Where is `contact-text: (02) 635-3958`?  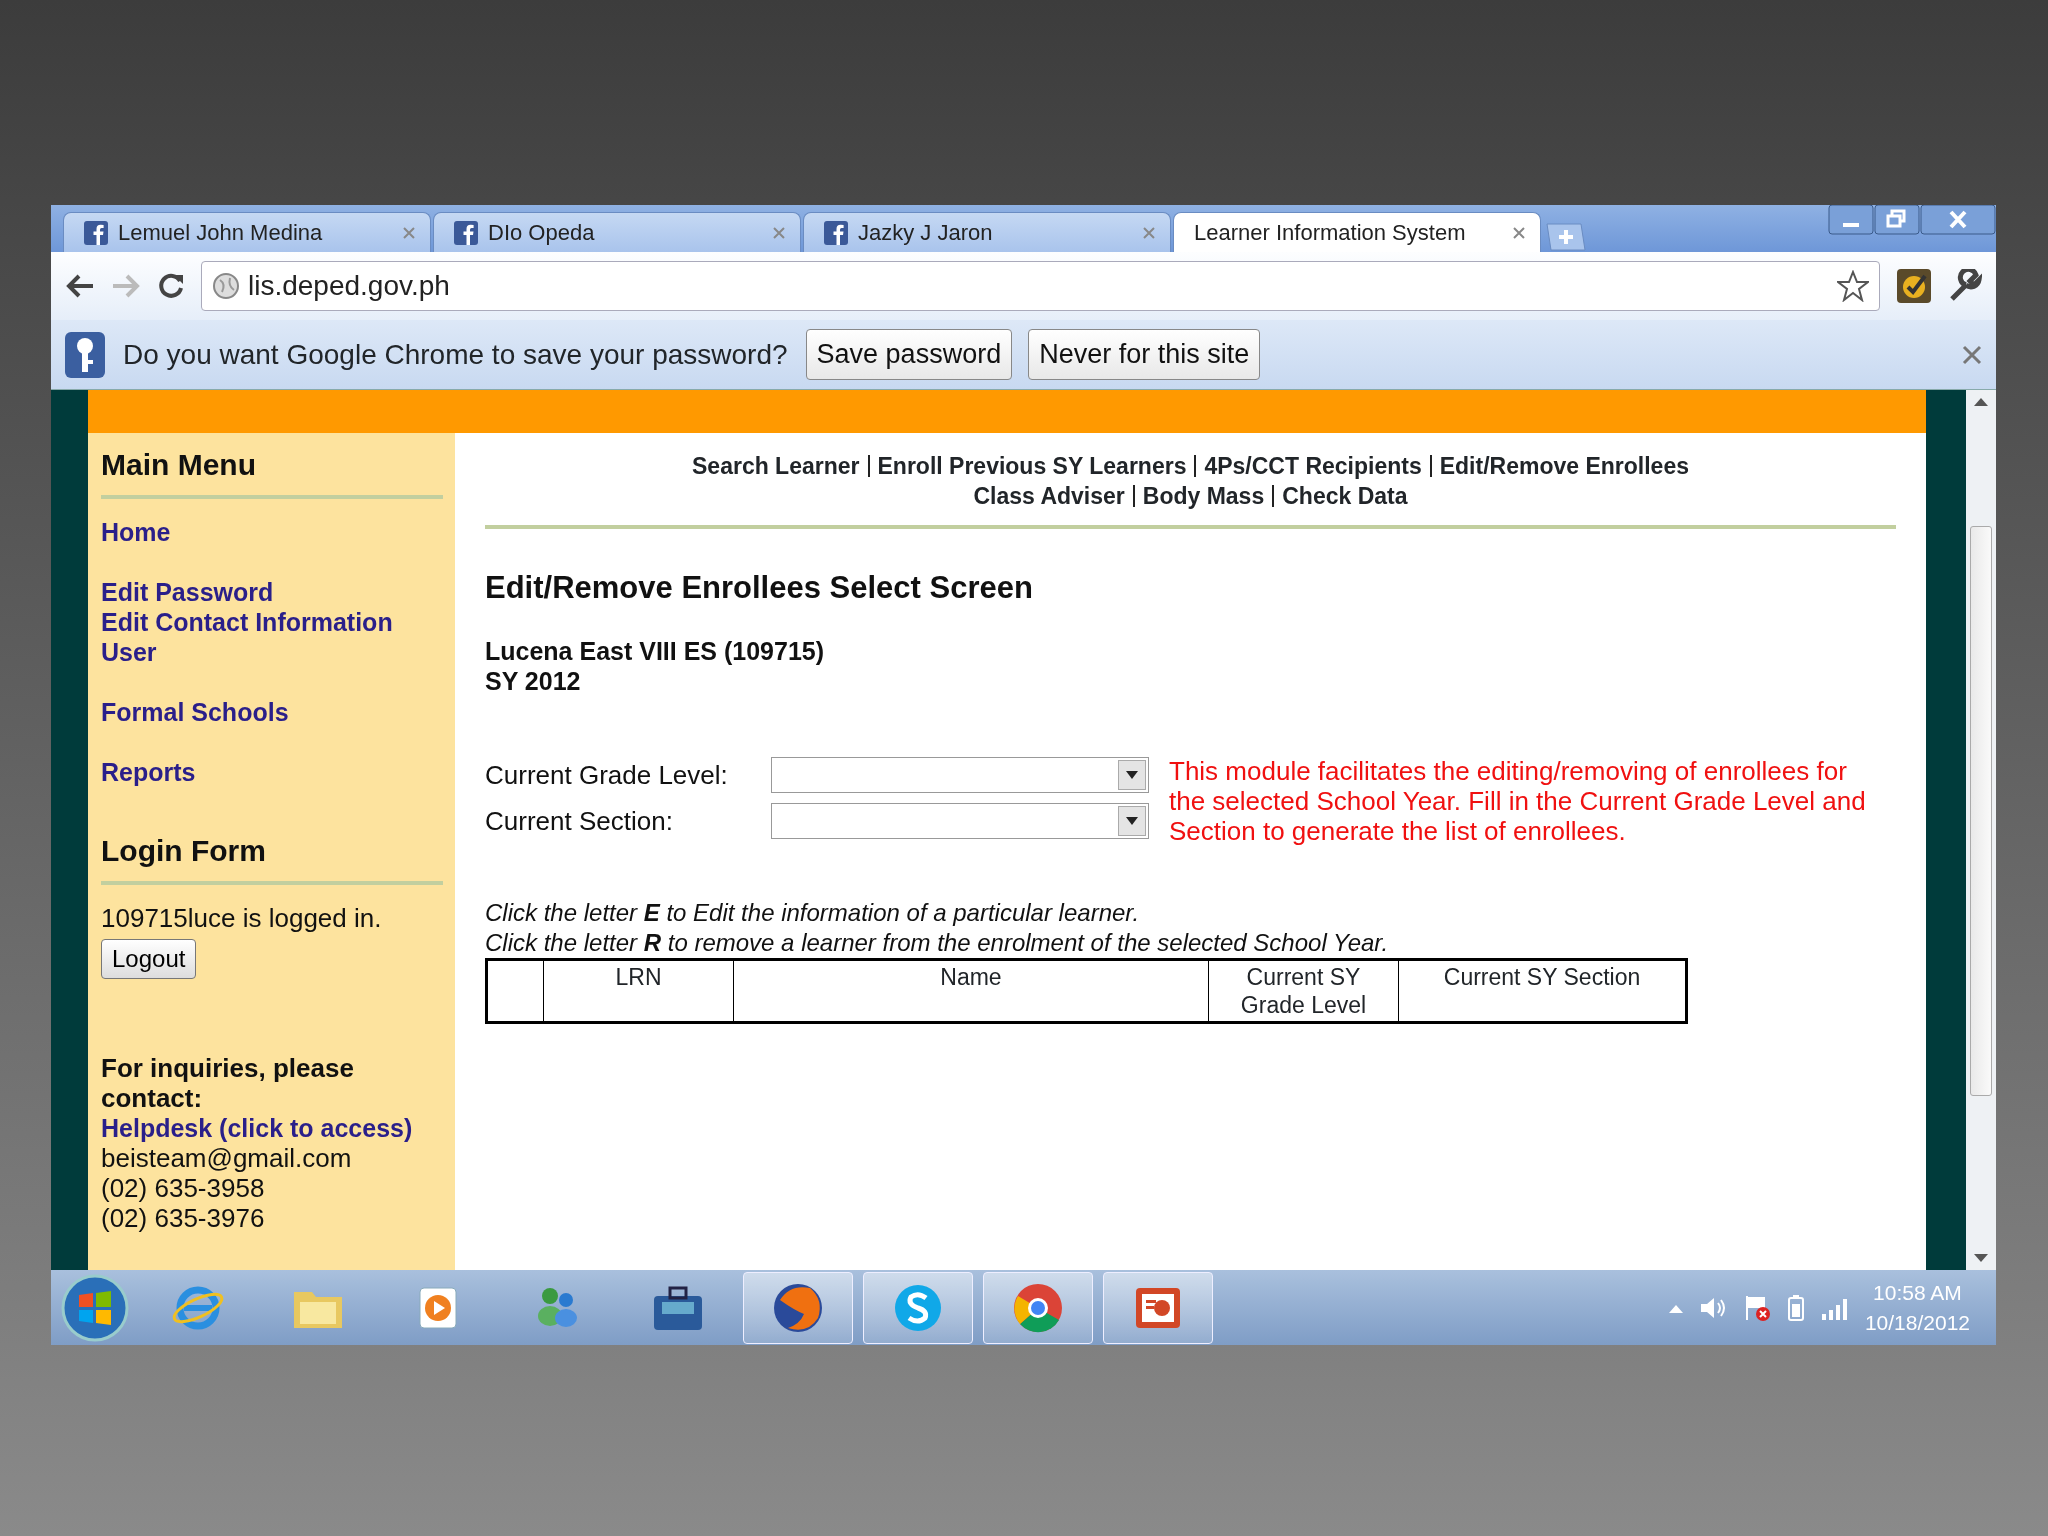
contact-text: (02) 635-3958 is located at coordinates (183, 1188).